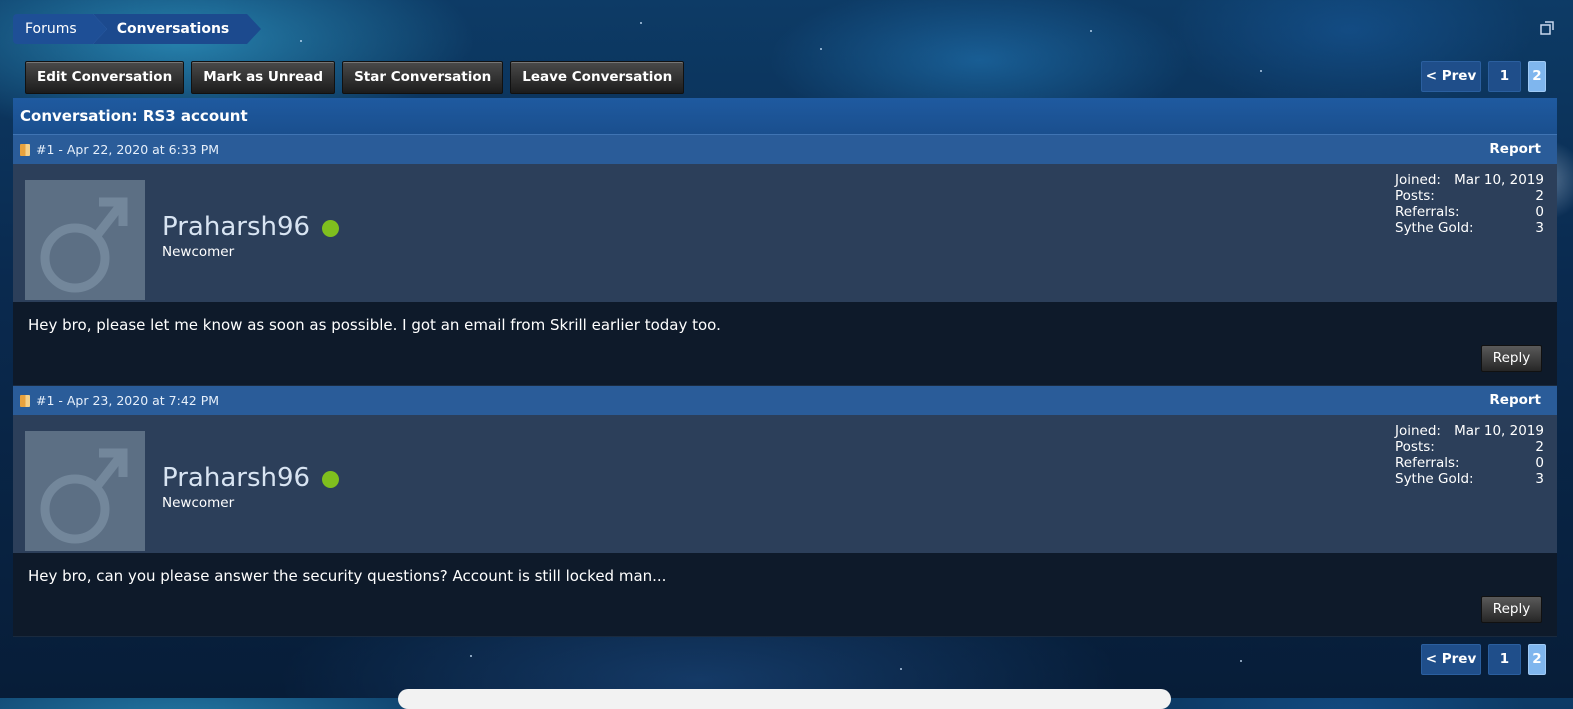 The height and width of the screenshot is (709, 1573). I want to click on post-meta: #1 - Apr 23, 2020 at 7:42 PM, so click(128, 400).